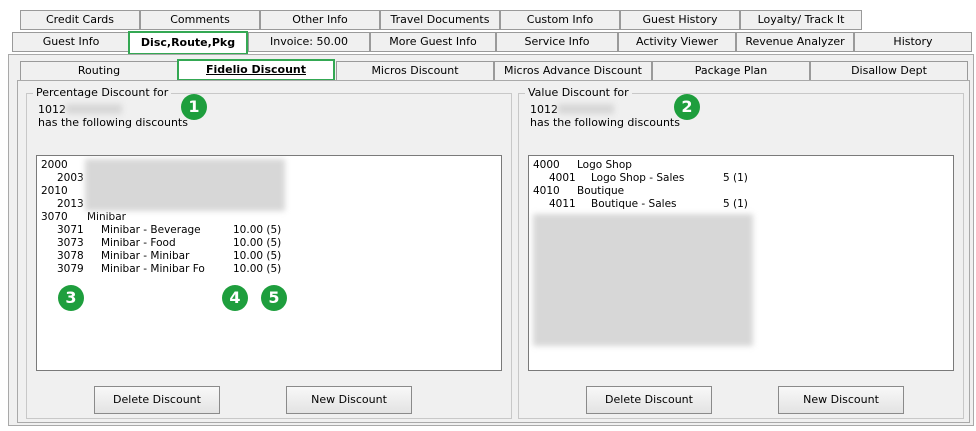 The width and height of the screenshot is (976, 431). What do you see at coordinates (913, 42) in the screenshot?
I see `tab-history: History` at bounding box center [913, 42].